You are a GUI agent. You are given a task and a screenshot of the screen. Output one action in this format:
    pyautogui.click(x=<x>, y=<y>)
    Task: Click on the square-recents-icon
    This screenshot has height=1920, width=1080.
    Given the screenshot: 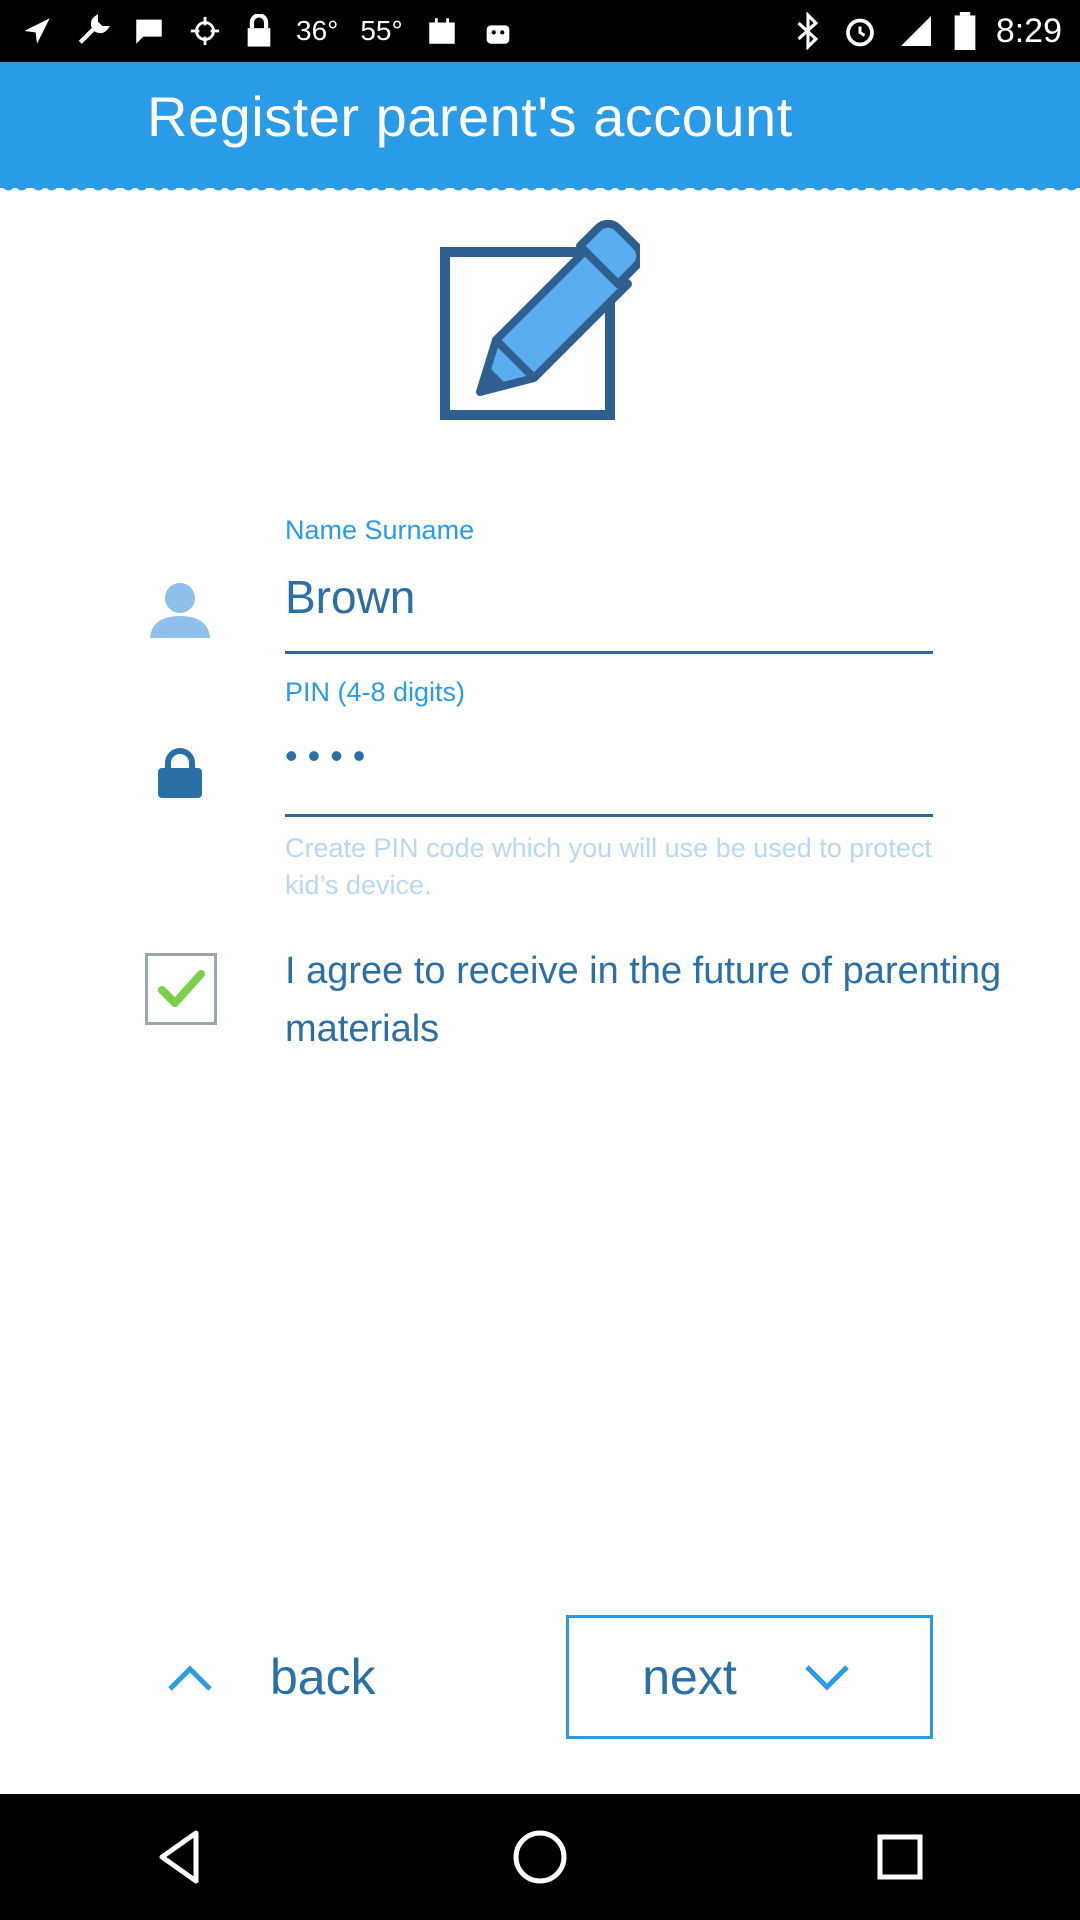 What is the action you would take?
    pyautogui.click(x=900, y=1857)
    